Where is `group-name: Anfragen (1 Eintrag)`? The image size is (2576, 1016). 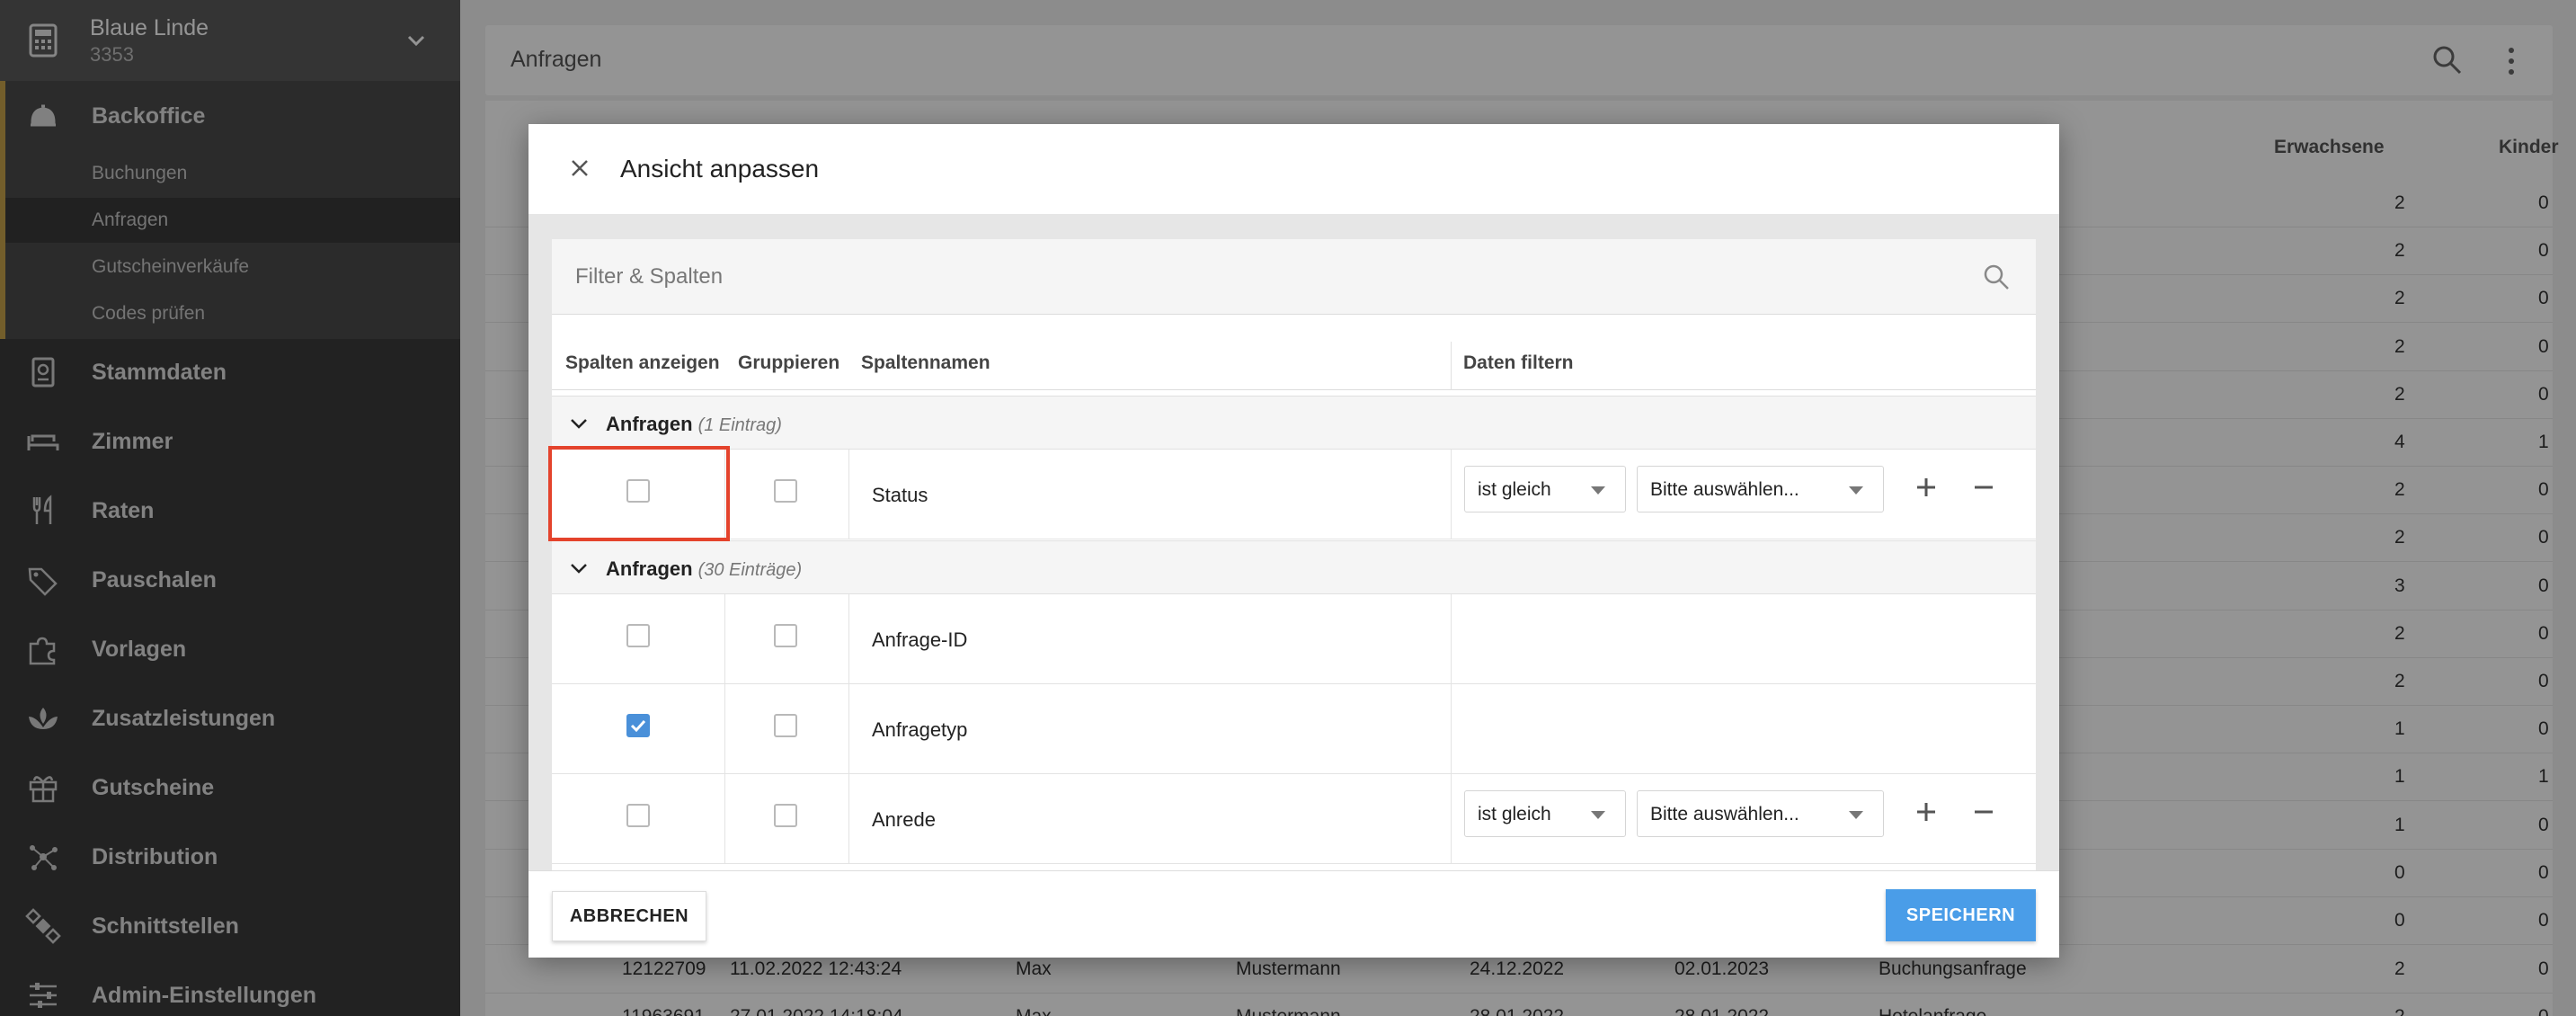 group-name: Anfragen (1 Eintrag) is located at coordinates (694, 424).